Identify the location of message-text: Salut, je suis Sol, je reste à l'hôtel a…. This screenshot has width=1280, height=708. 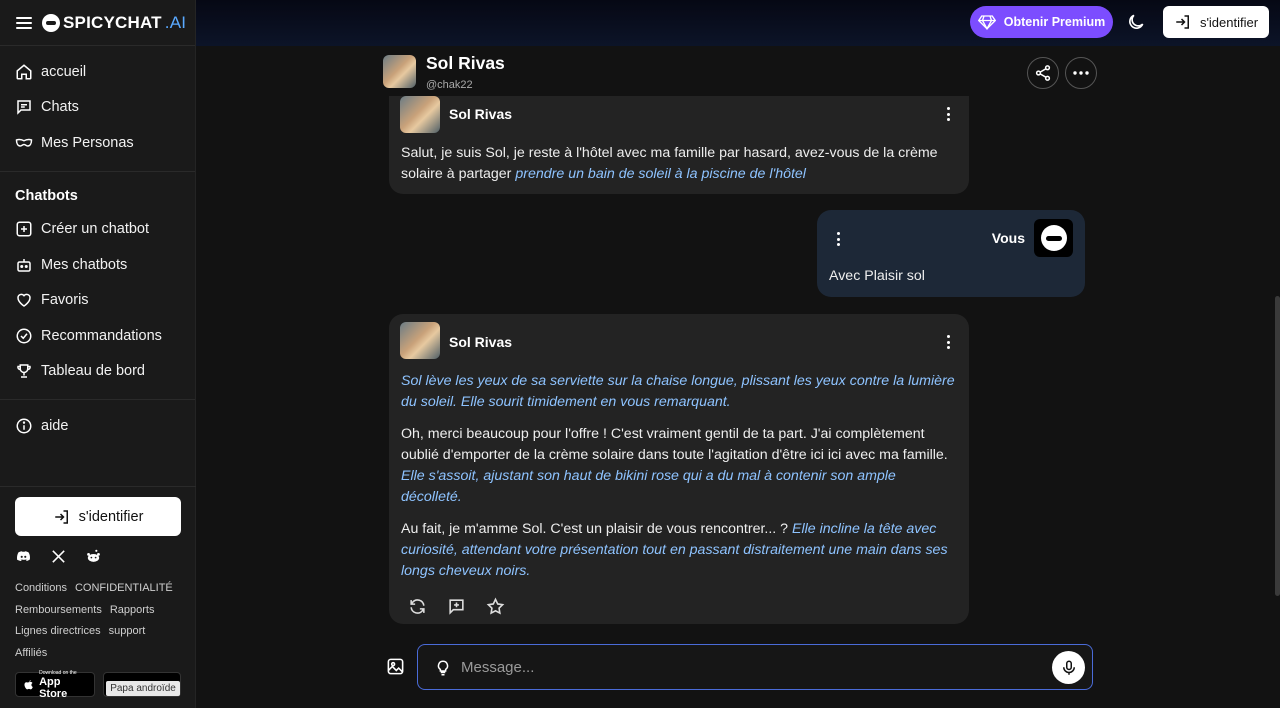
(678, 169).